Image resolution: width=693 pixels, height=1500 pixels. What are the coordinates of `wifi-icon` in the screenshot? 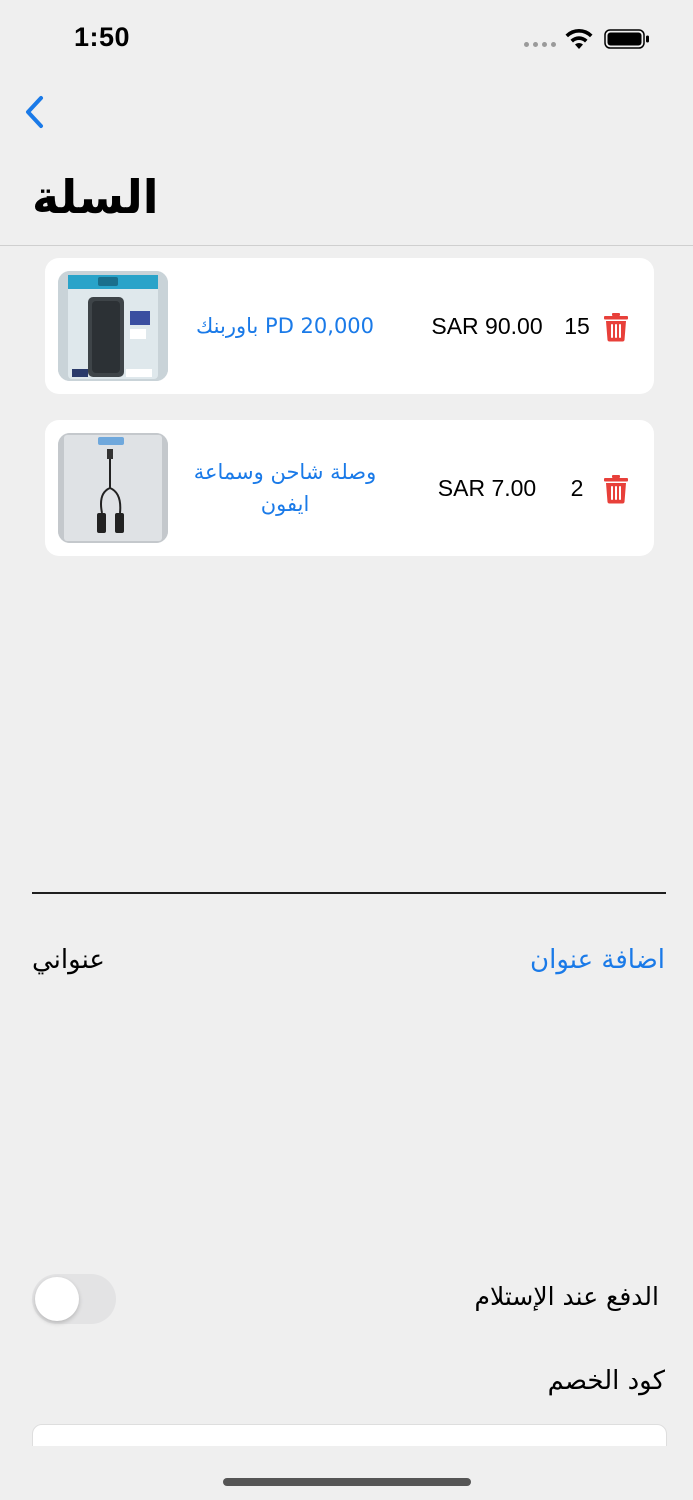 It's located at (579, 38).